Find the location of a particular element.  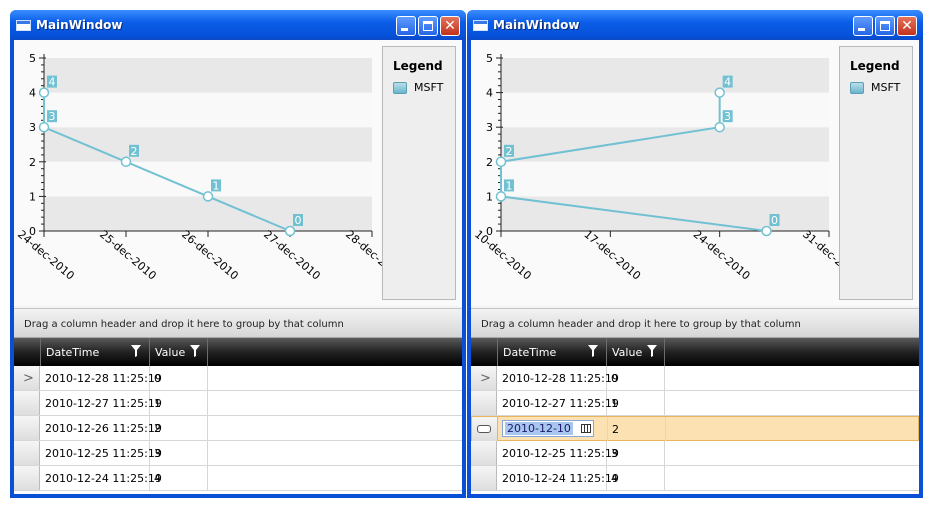

cell-text: 2 is located at coordinates (615, 429).